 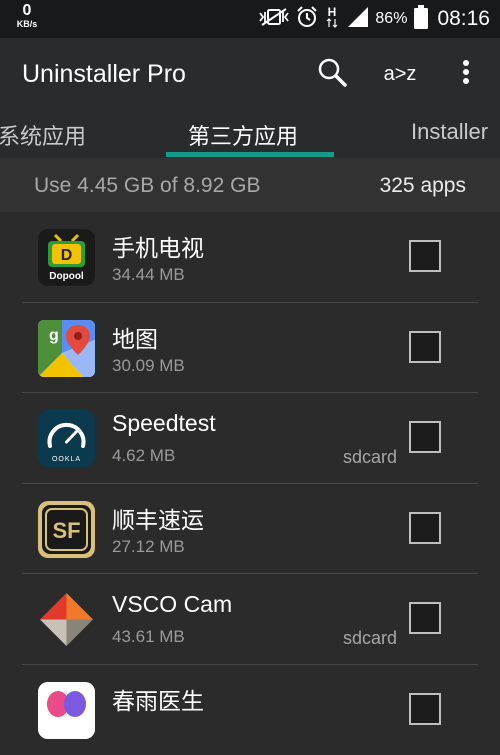 I want to click on network-speed-unit: KB/s, so click(x=27, y=24).